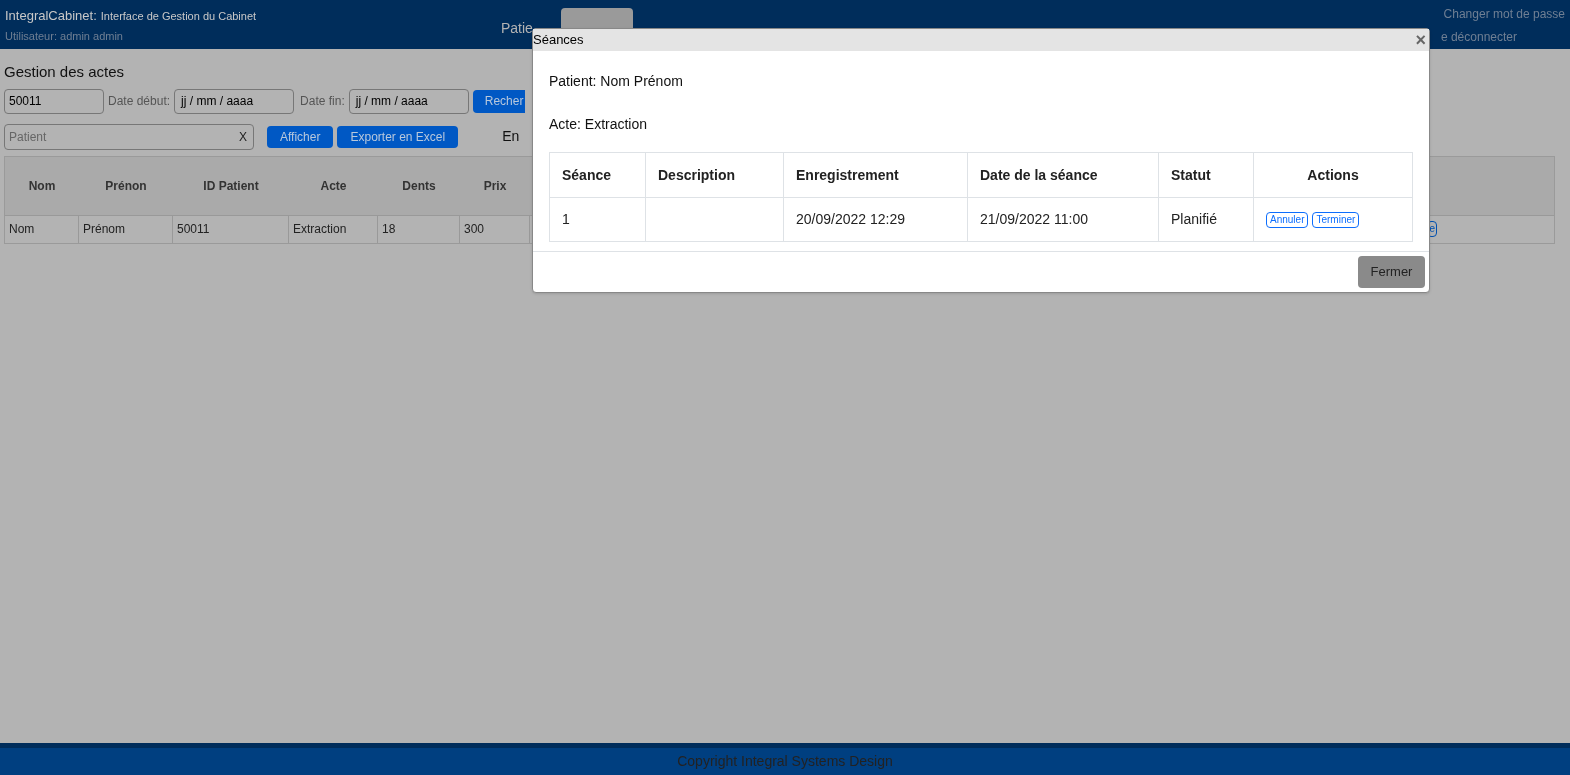 The height and width of the screenshot is (775, 1570). What do you see at coordinates (322, 101) in the screenshot?
I see `end-date-label: Date fin:` at bounding box center [322, 101].